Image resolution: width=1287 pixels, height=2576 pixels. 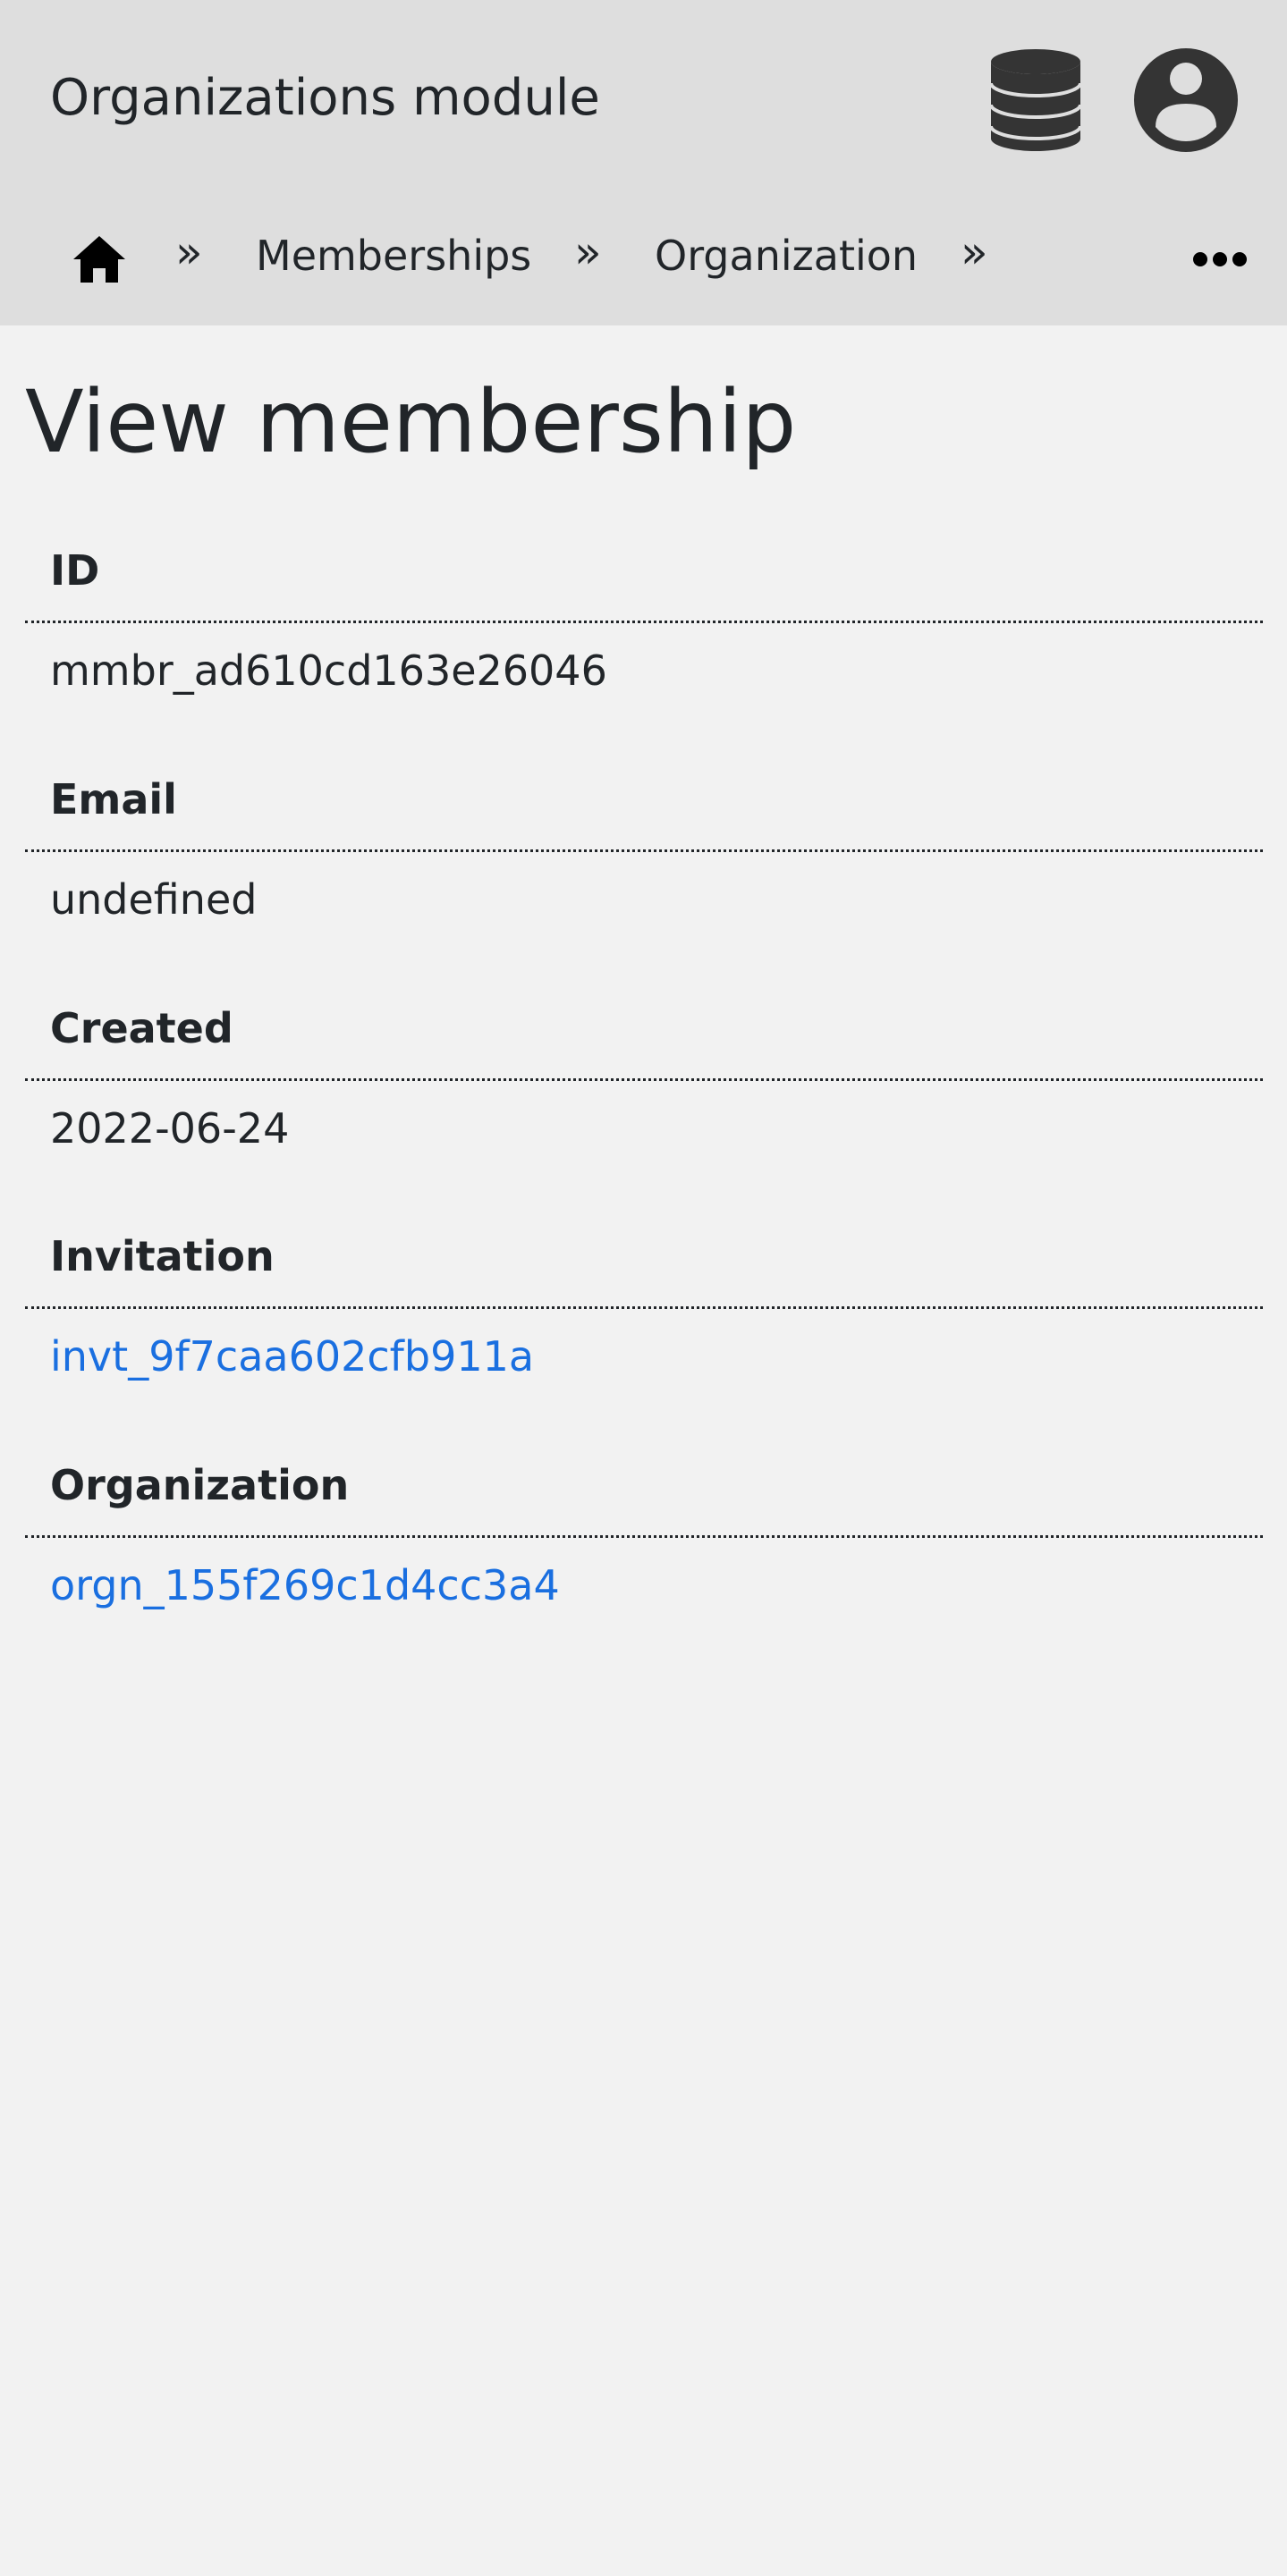 I want to click on field-label: Invitation, so click(x=162, y=1256).